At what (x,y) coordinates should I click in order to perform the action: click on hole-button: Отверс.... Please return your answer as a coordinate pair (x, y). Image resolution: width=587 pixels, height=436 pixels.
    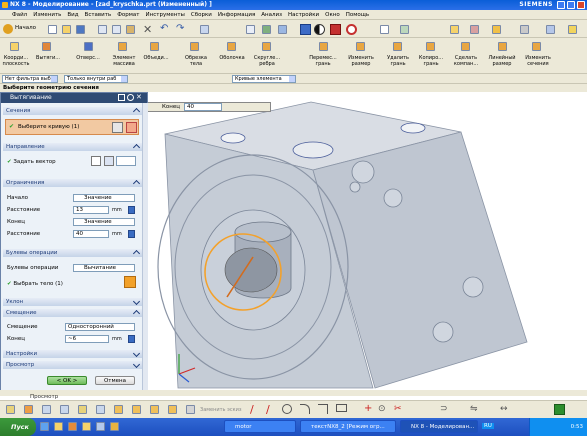
    Looking at the image, I should click on (88, 58).